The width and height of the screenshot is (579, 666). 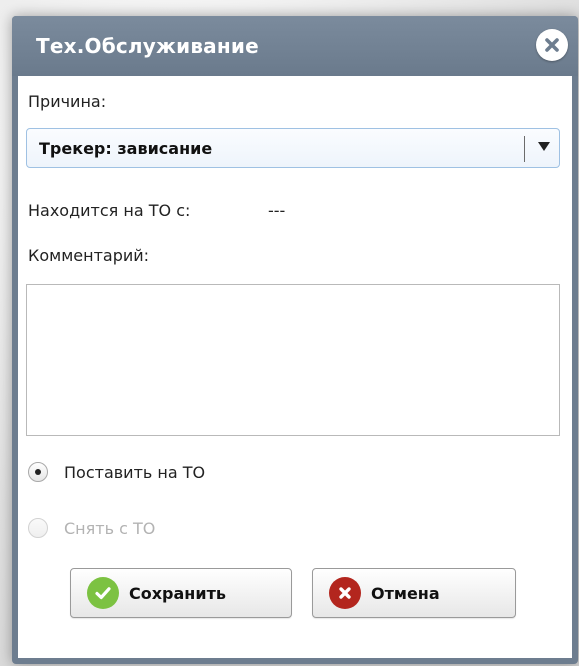 What do you see at coordinates (544, 146) in the screenshot?
I see `chevron-down-icon` at bounding box center [544, 146].